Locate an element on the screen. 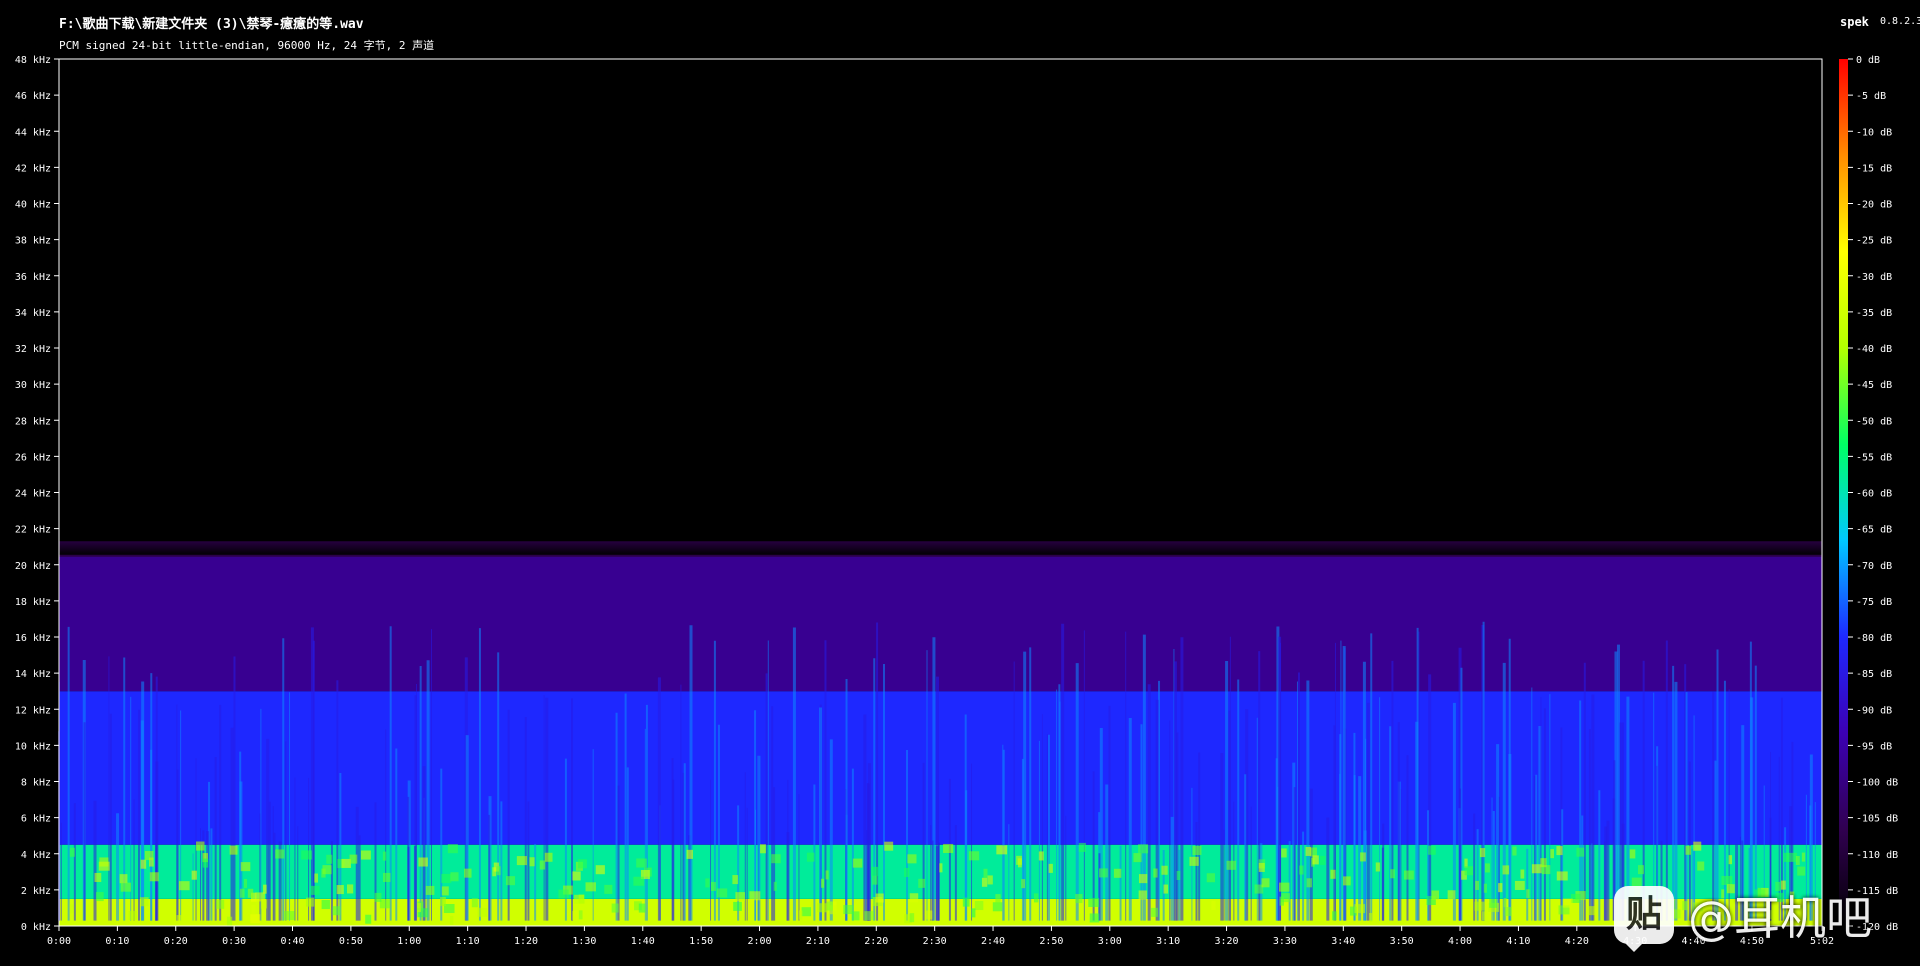  y-tick-label: 46 kHz is located at coordinates (33, 96).